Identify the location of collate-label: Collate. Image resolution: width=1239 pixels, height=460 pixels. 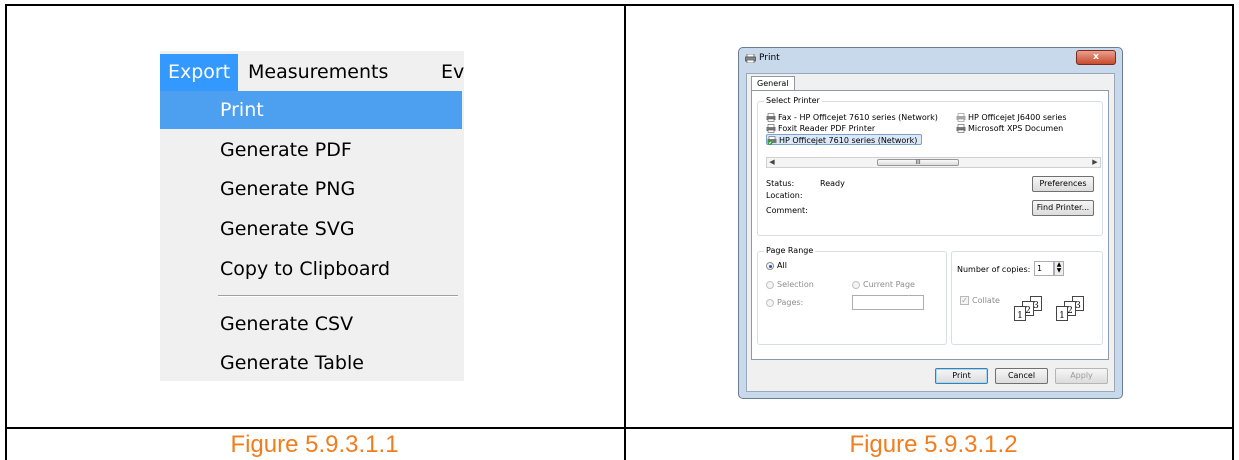
(986, 300).